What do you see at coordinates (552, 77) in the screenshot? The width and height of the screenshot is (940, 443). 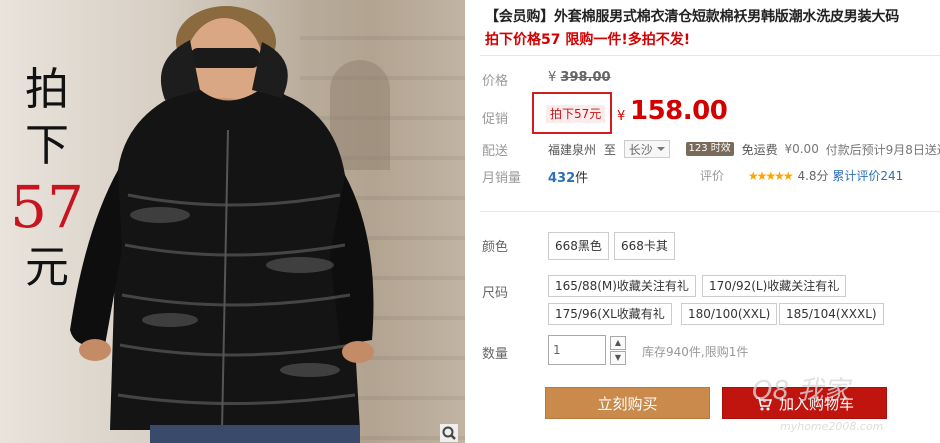 I see `original-currency: ¥` at bounding box center [552, 77].